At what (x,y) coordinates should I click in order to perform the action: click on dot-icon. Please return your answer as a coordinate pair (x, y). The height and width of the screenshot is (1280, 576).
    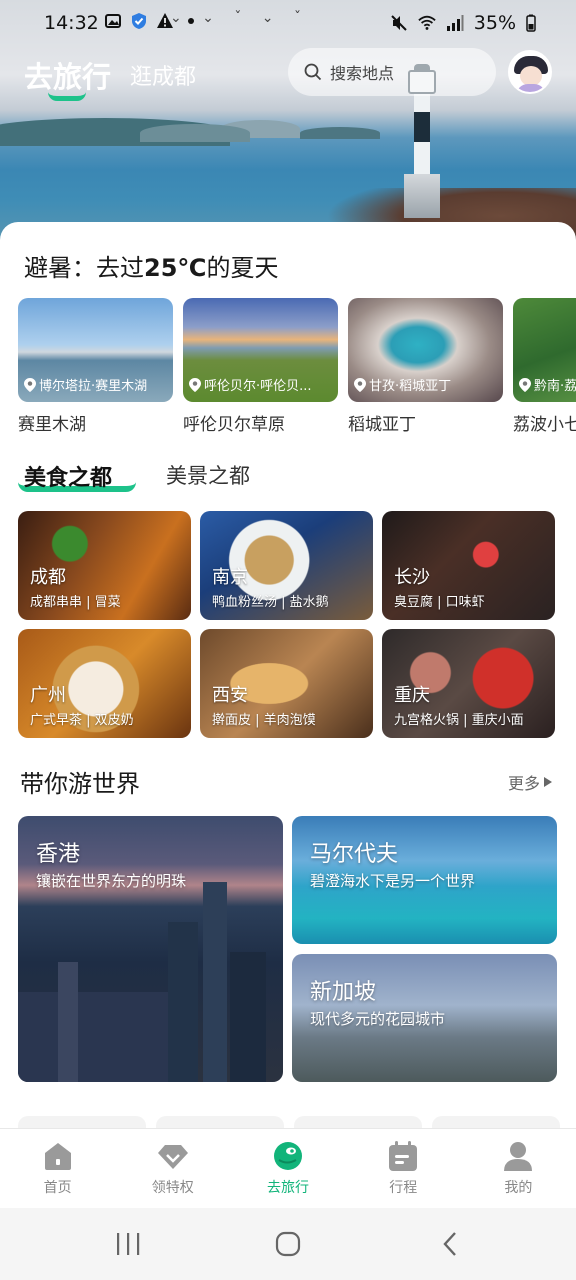
    Looking at the image, I should click on (191, 21).